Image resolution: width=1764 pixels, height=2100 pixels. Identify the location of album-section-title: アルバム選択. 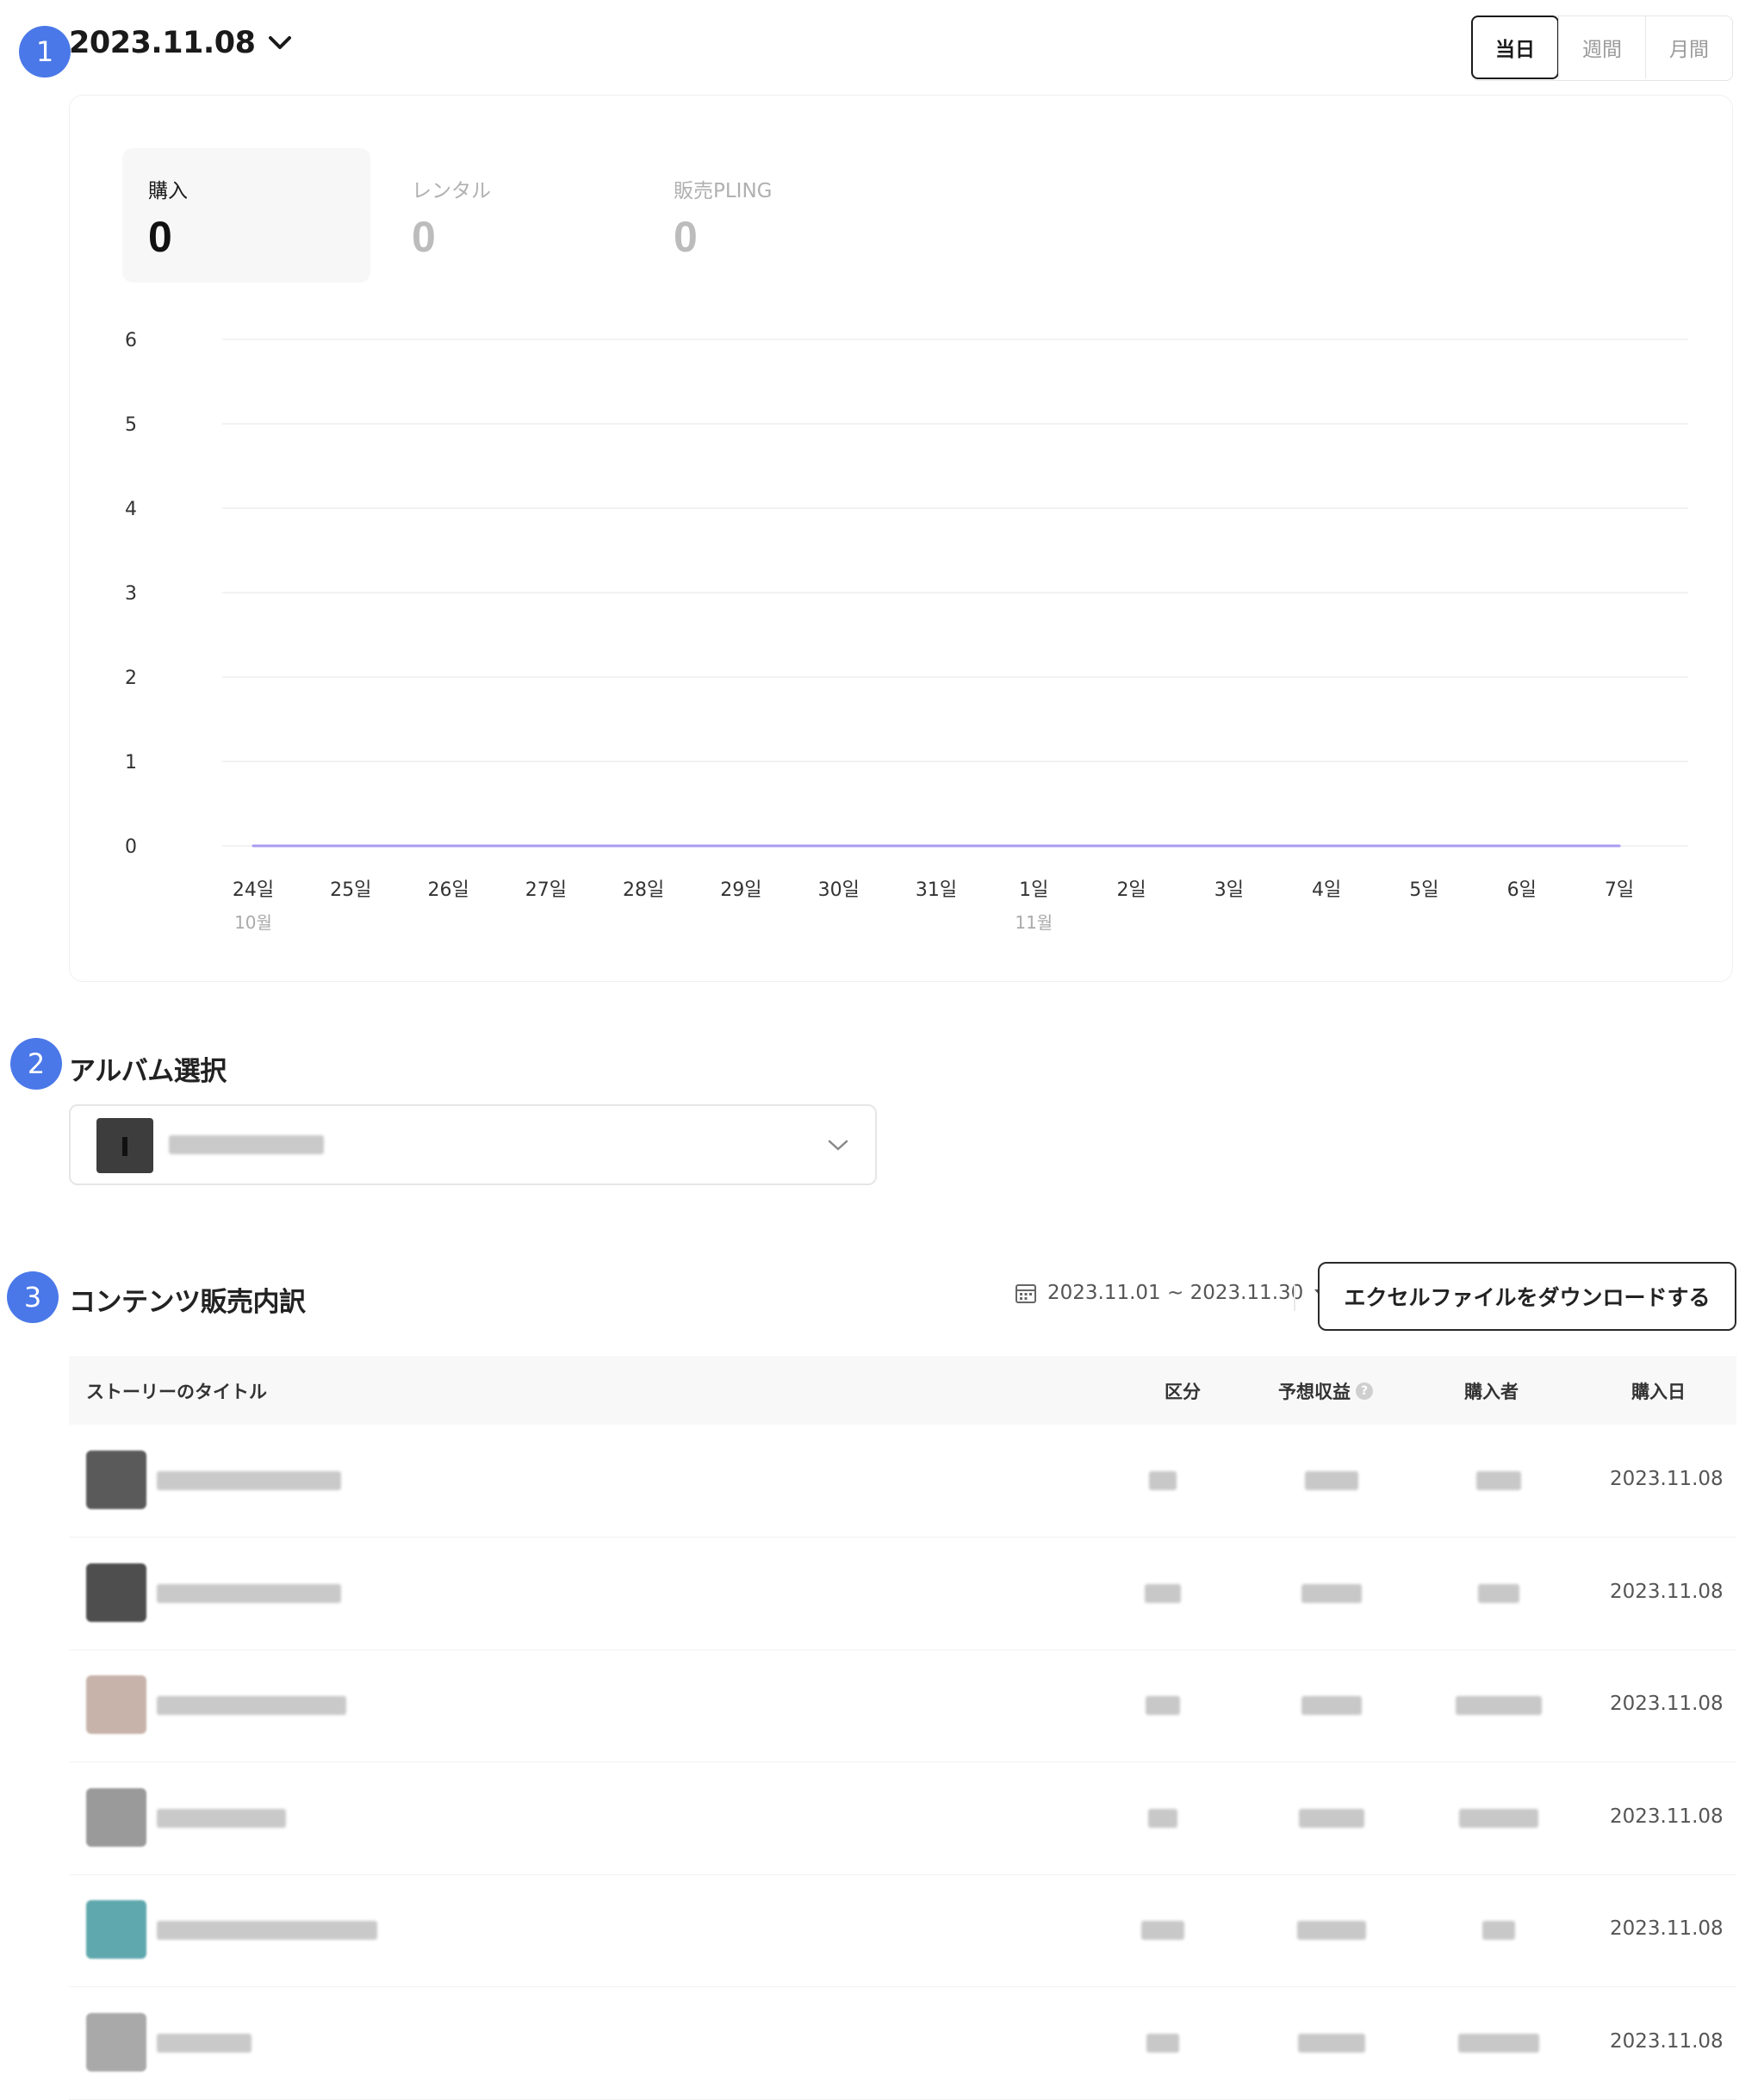
(148, 1071).